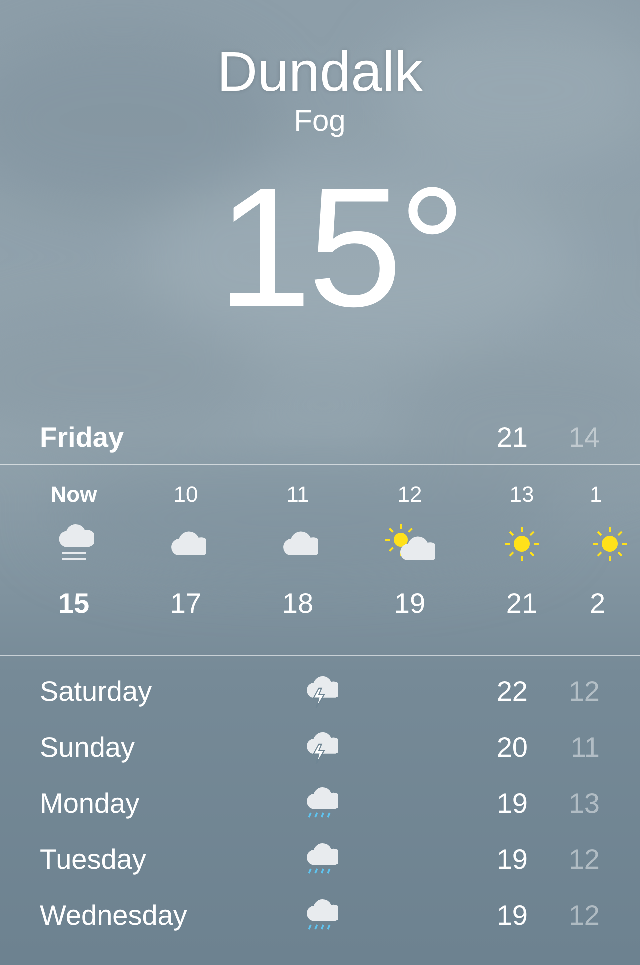  What do you see at coordinates (410, 495) in the screenshot?
I see `hour-label: 12` at bounding box center [410, 495].